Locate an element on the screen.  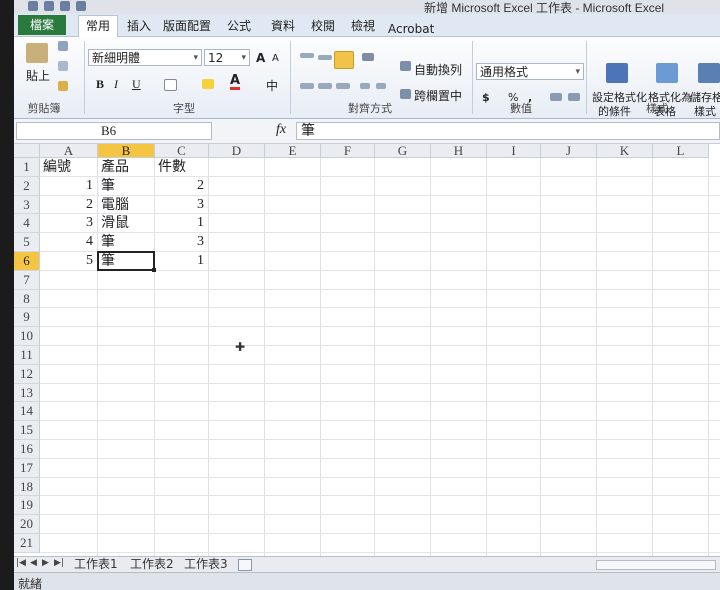
borders-icon is located at coordinates (170, 85).